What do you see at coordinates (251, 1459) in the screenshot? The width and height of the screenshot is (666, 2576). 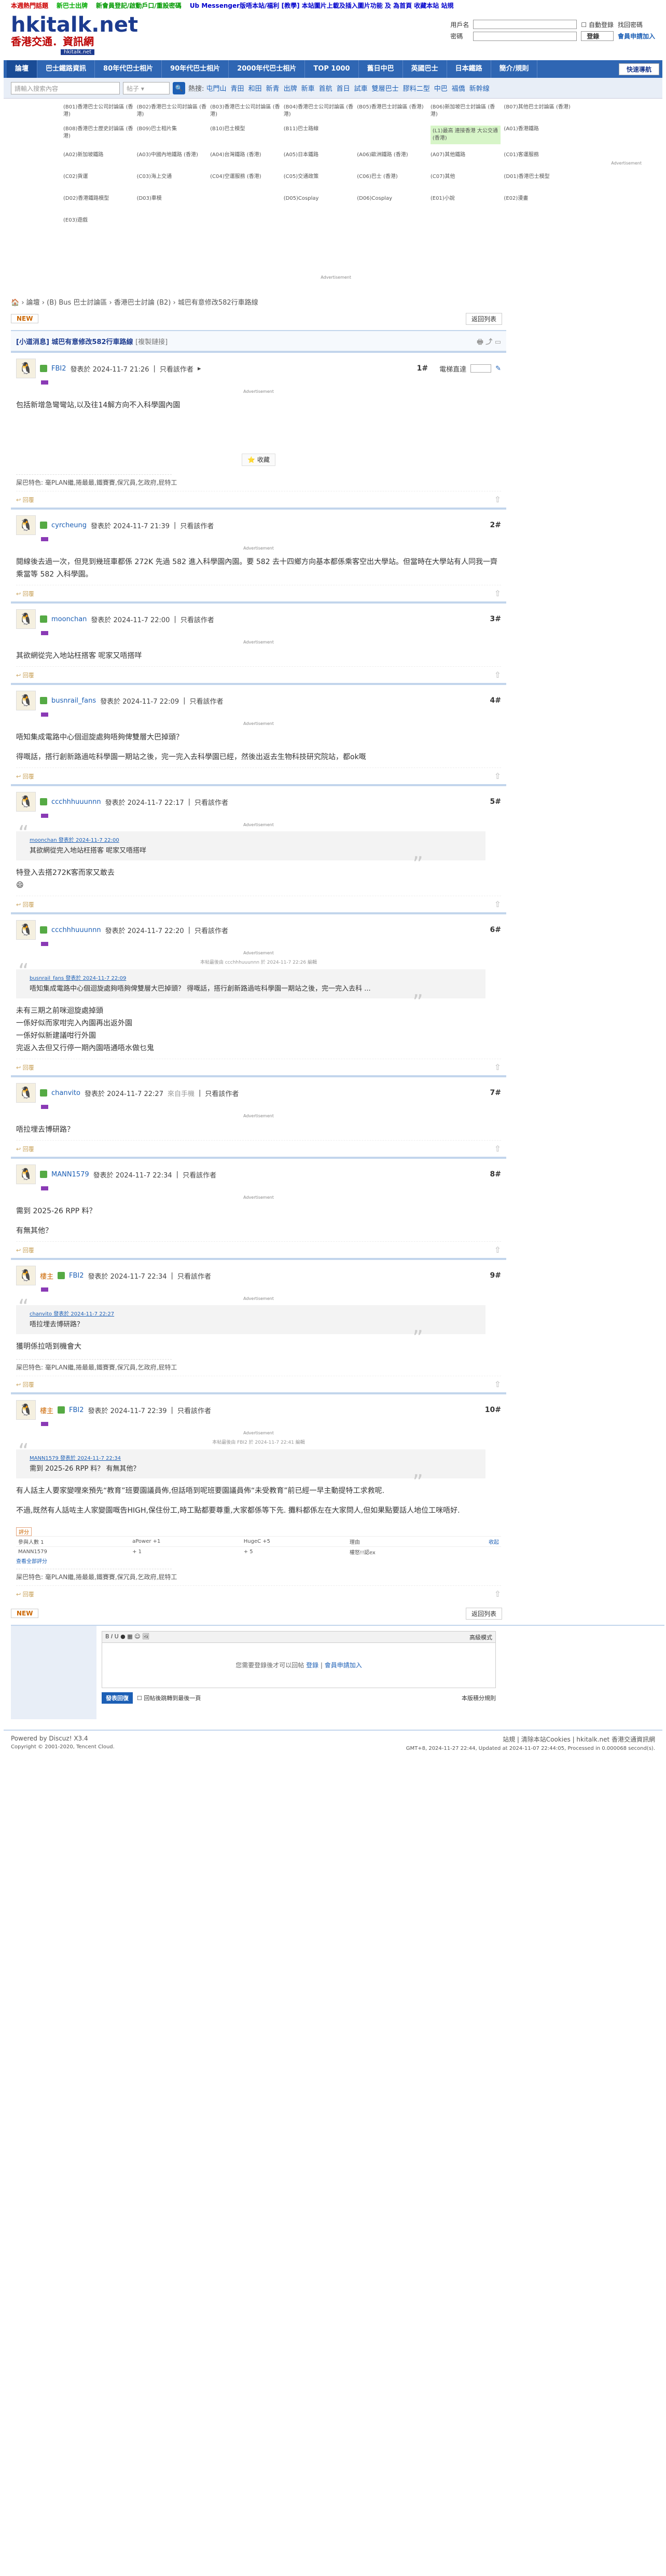 I see `quote-meta: MANN1579 發表於 2024-11-7 22:34` at bounding box center [251, 1459].